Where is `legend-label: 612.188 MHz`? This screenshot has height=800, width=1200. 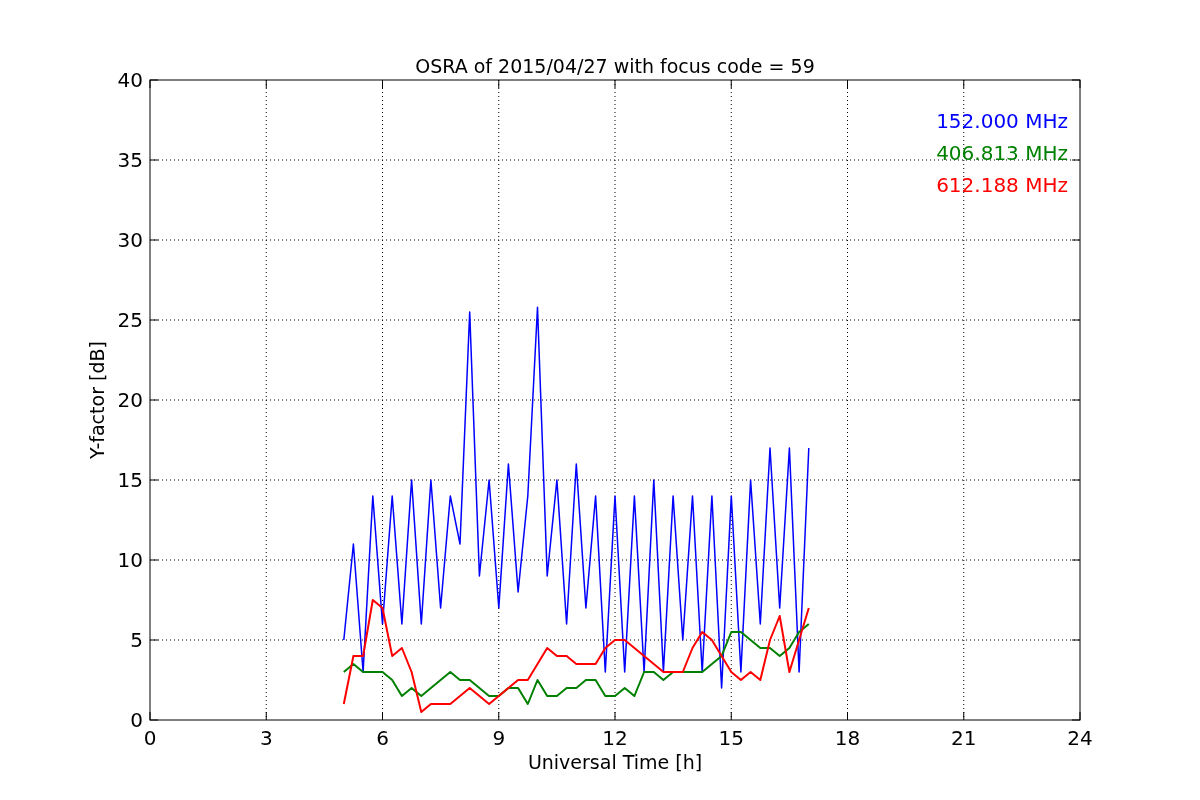 legend-label: 612.188 MHz is located at coordinates (1002, 185).